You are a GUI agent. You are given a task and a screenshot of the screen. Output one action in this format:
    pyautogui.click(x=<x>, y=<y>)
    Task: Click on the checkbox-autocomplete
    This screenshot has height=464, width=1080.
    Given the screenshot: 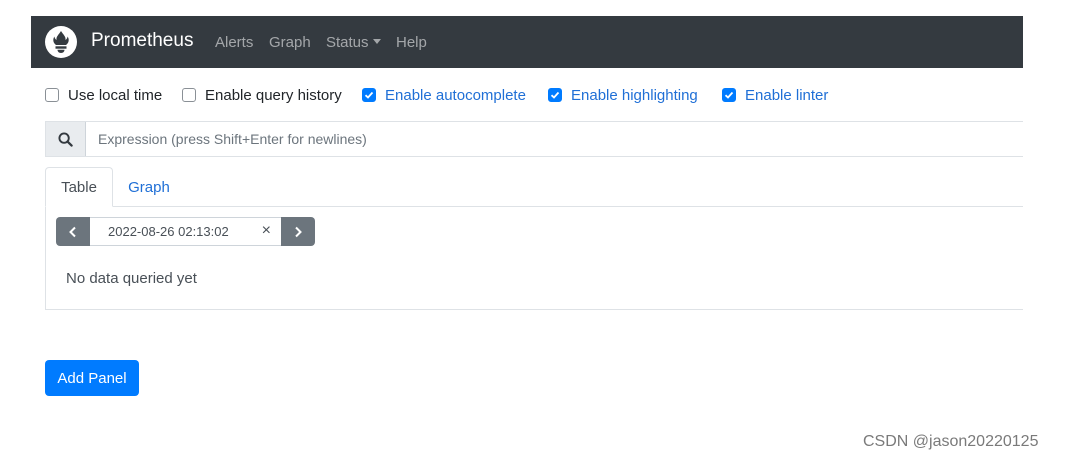 What is the action you would take?
    pyautogui.click(x=369, y=95)
    